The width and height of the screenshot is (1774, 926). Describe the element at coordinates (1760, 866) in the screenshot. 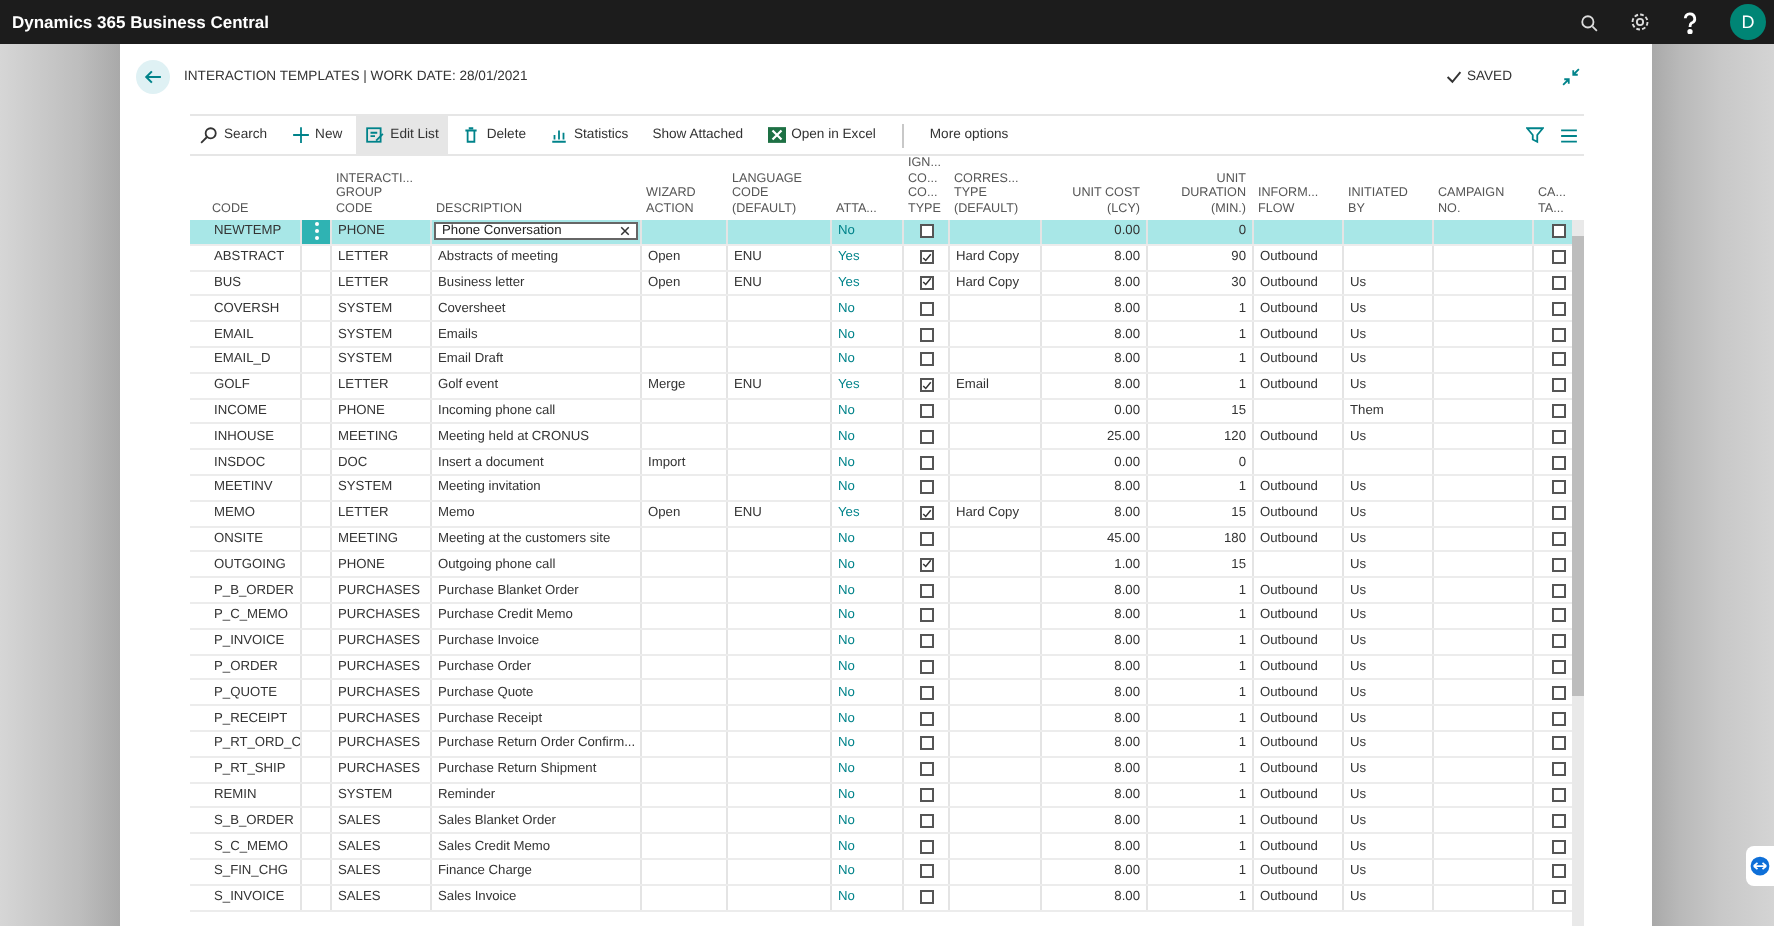

I see `remote-support-icon` at that location.